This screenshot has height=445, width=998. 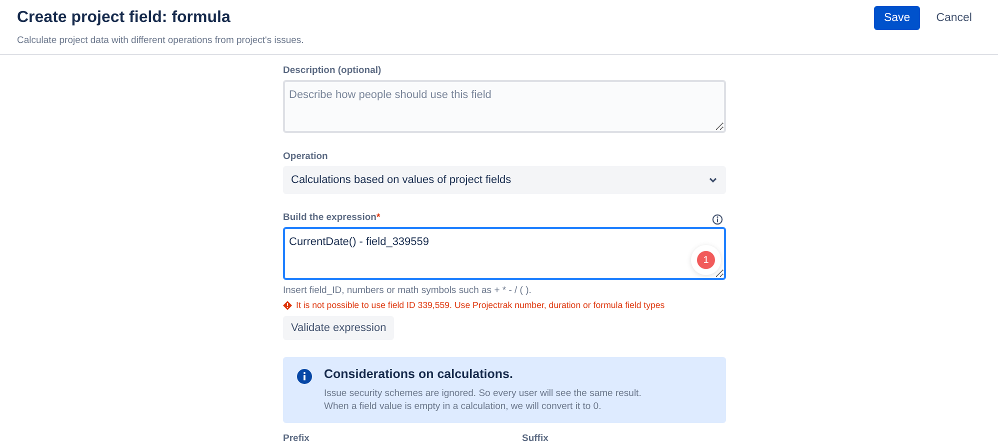 What do you see at coordinates (407, 290) in the screenshot?
I see `help-text: Insert field_ID, numbers or math symbols such as + * - / ( ).` at bounding box center [407, 290].